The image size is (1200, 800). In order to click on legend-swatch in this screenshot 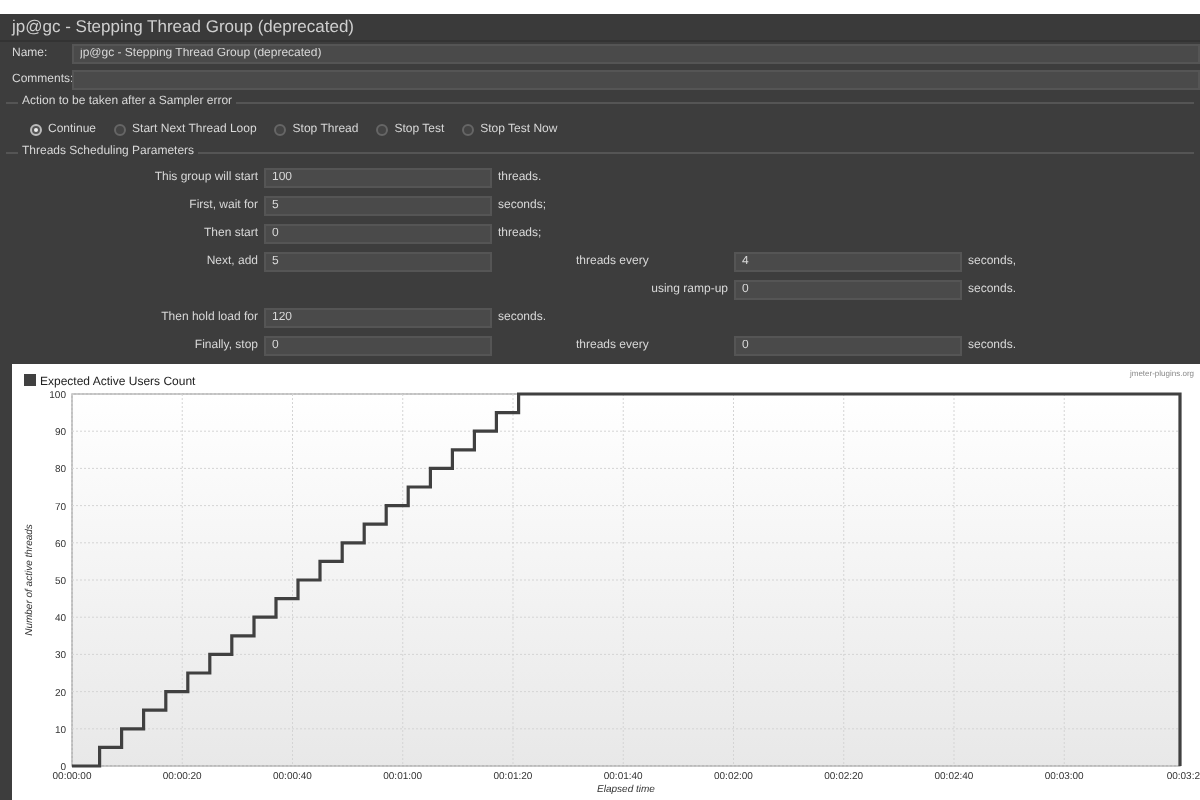, I will do `click(30, 380)`.